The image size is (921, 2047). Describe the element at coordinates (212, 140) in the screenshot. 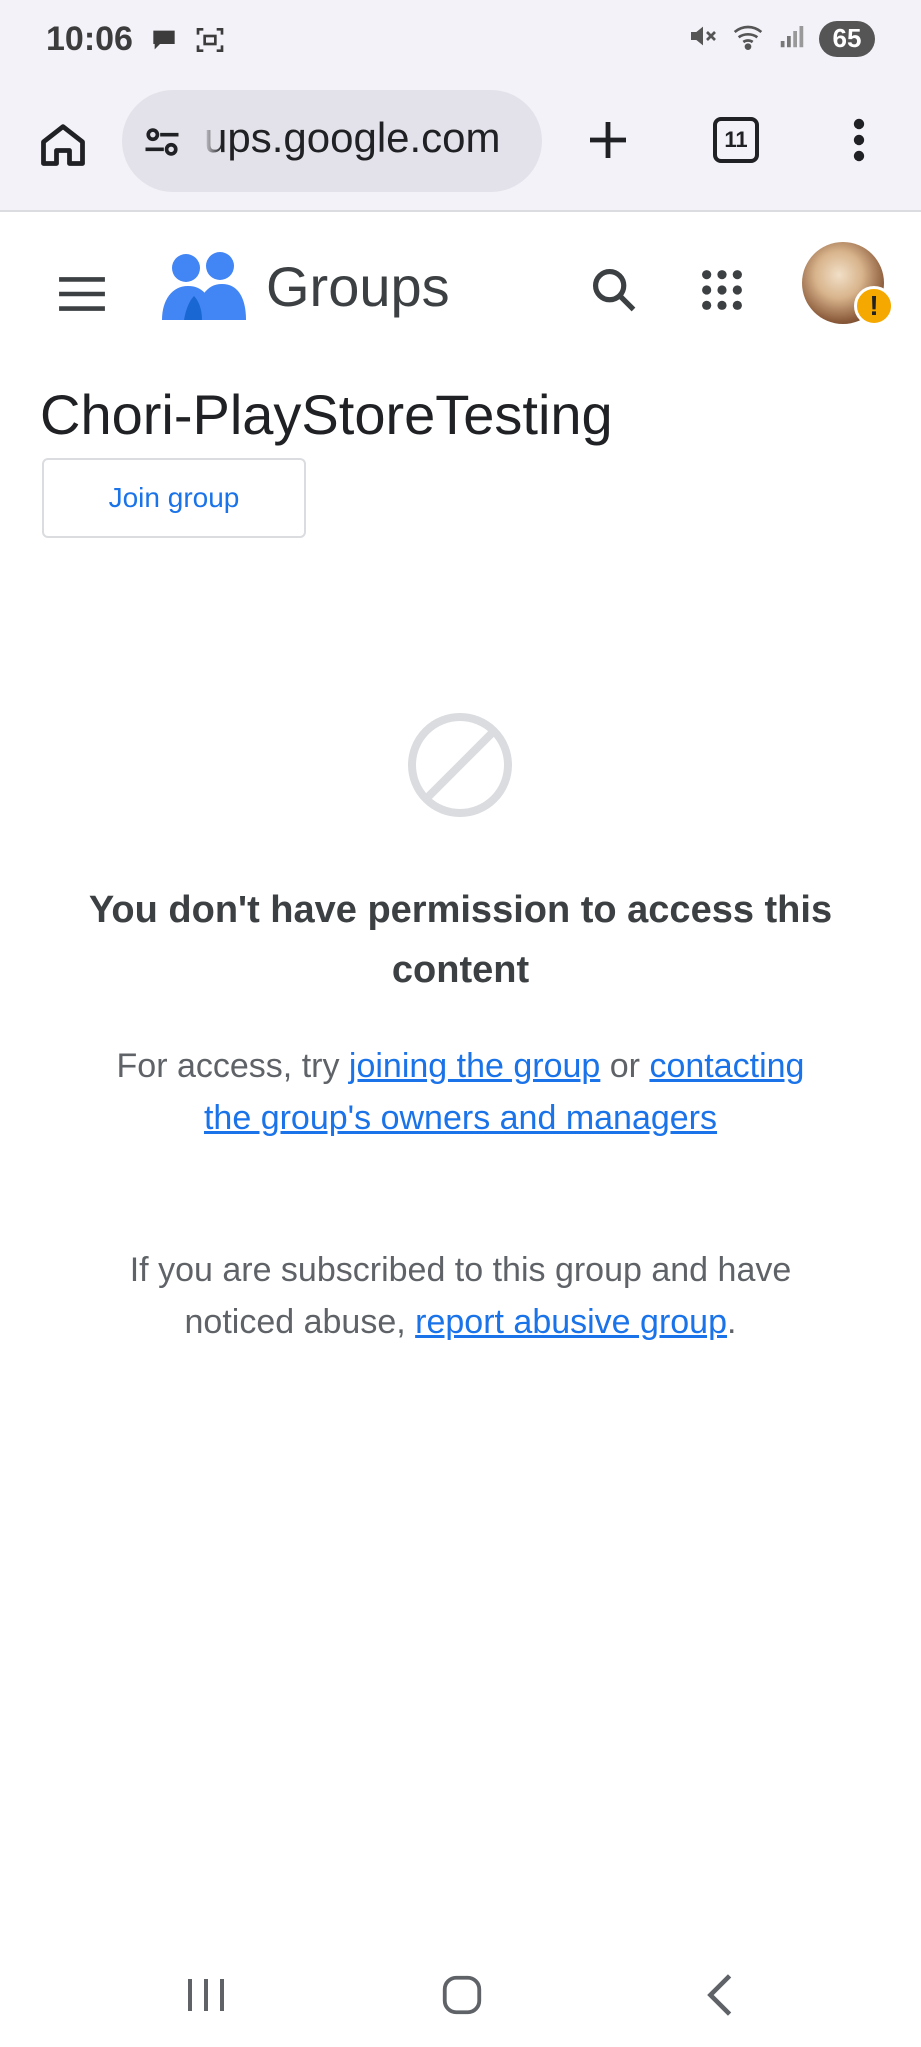

I see `url-fade` at that location.